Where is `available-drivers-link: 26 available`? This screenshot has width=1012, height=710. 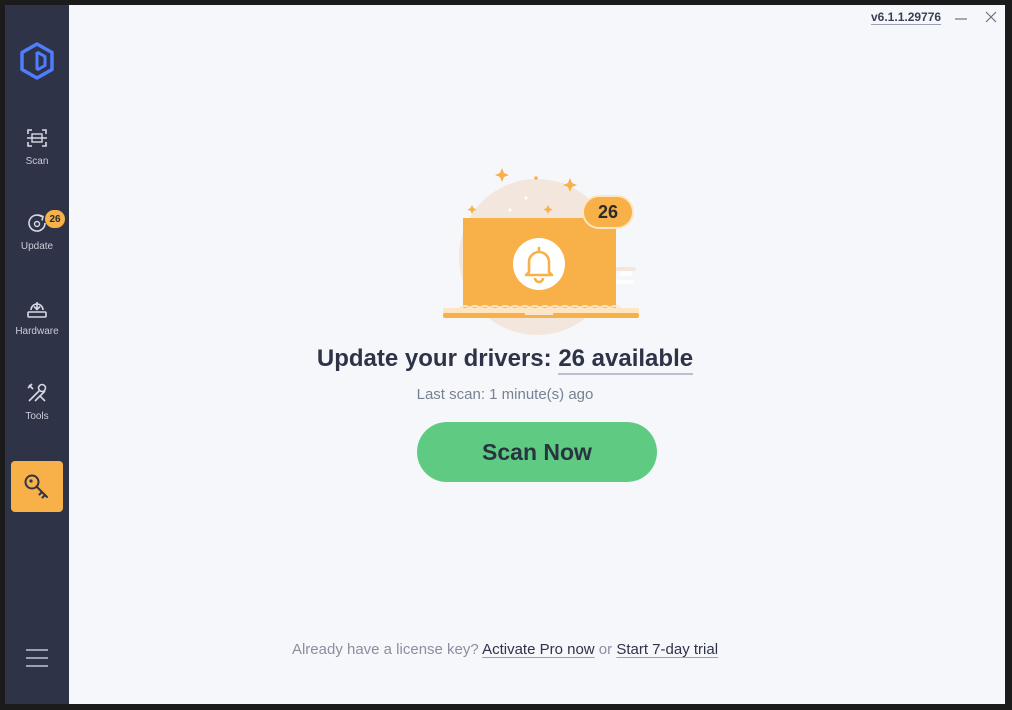 available-drivers-link: 26 available is located at coordinates (626, 360).